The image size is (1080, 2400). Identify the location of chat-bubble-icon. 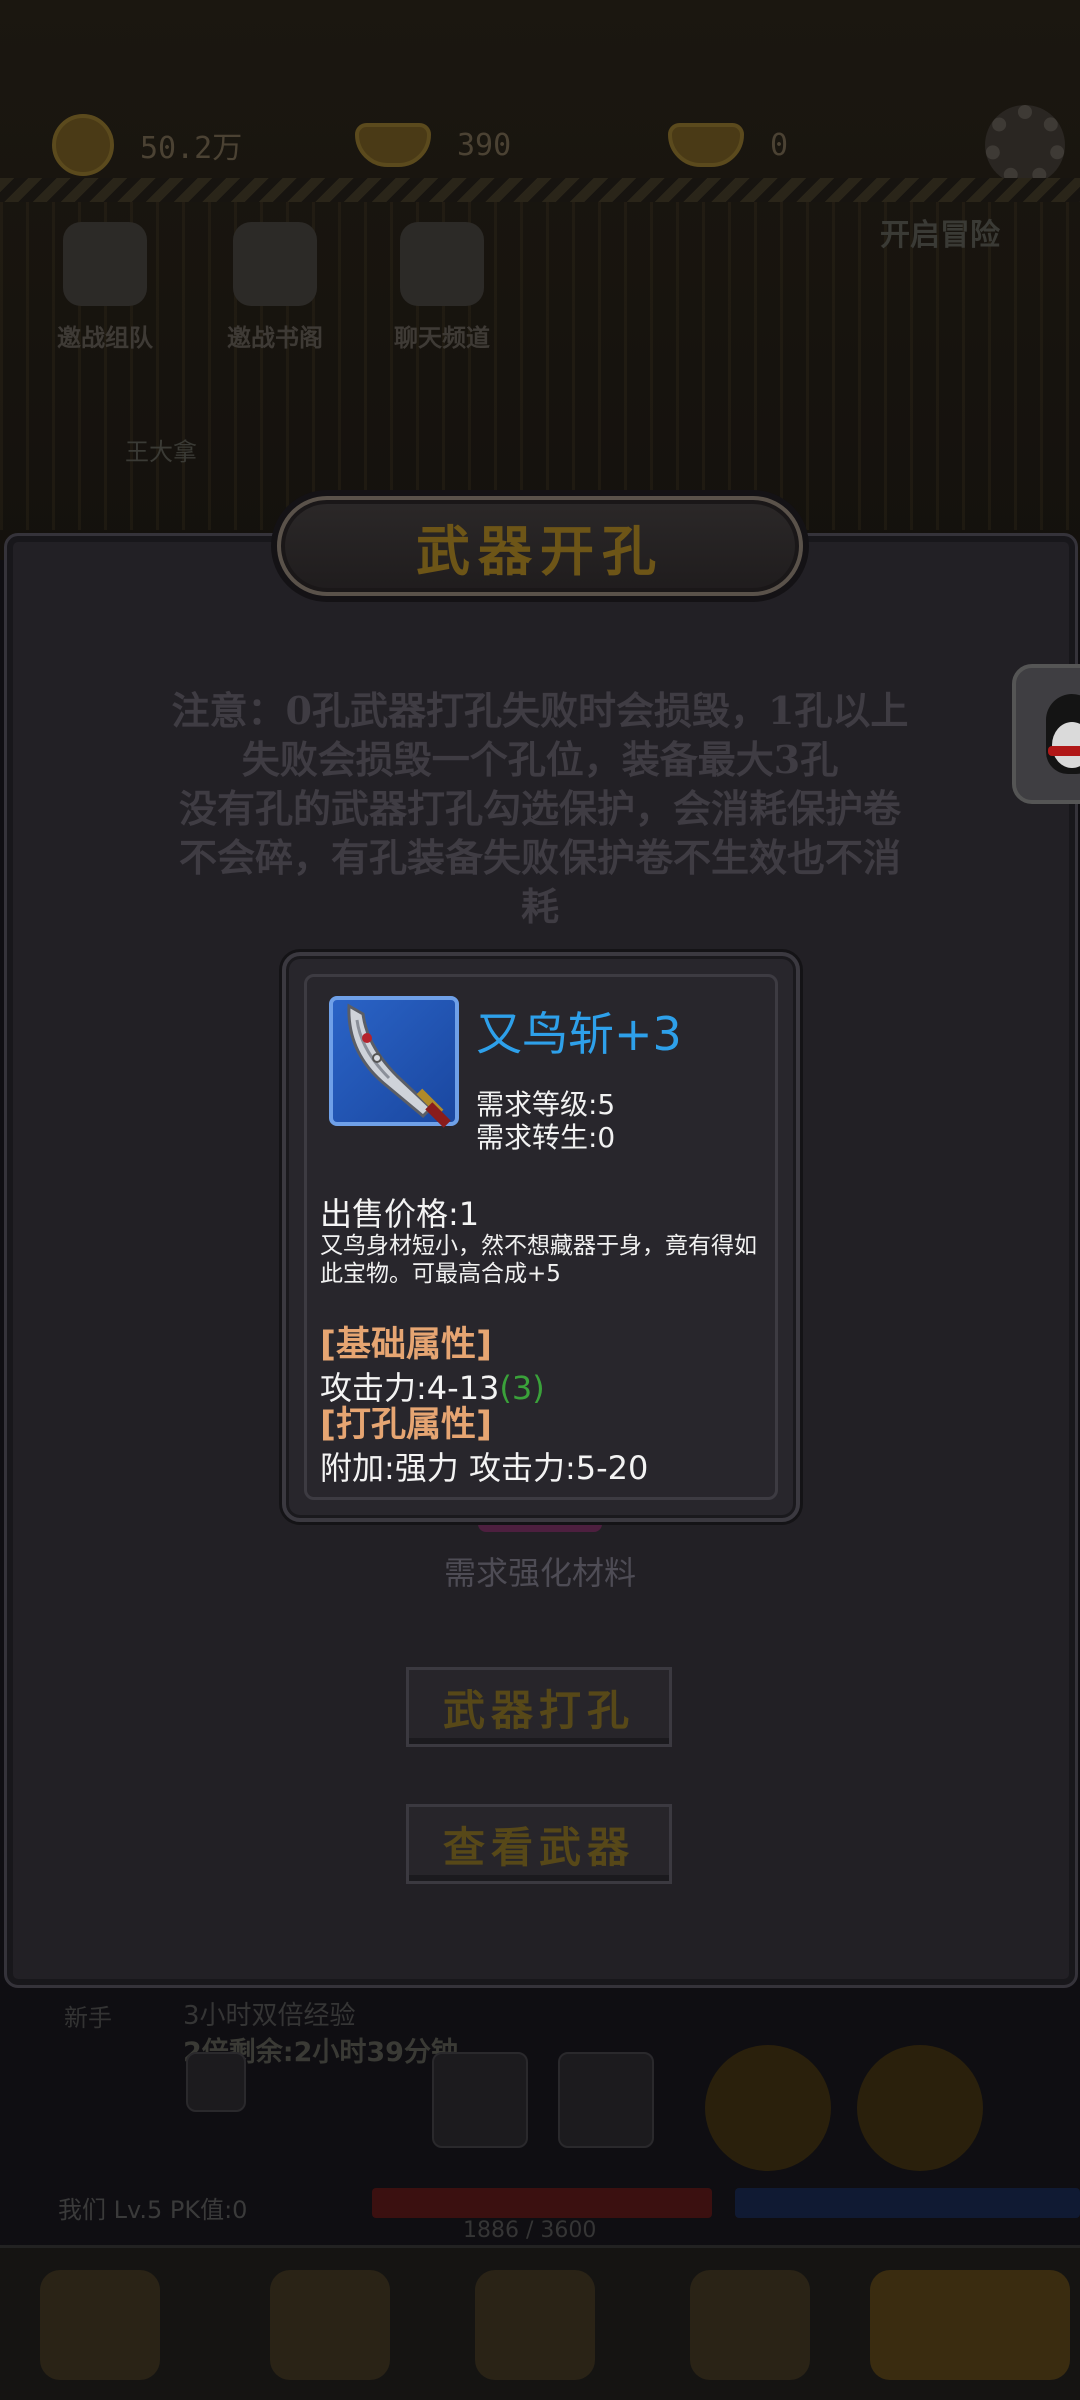
(442, 264).